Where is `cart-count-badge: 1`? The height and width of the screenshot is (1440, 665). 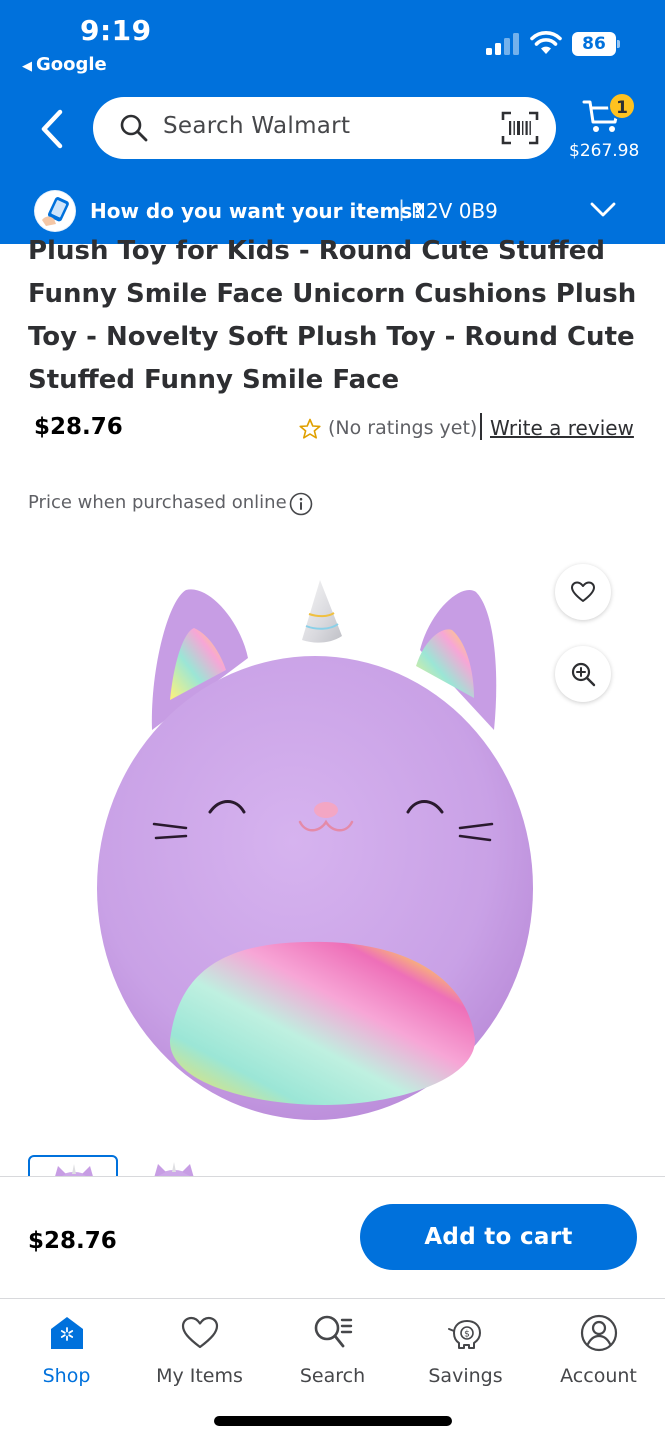
cart-count-badge: 1 is located at coordinates (622, 106).